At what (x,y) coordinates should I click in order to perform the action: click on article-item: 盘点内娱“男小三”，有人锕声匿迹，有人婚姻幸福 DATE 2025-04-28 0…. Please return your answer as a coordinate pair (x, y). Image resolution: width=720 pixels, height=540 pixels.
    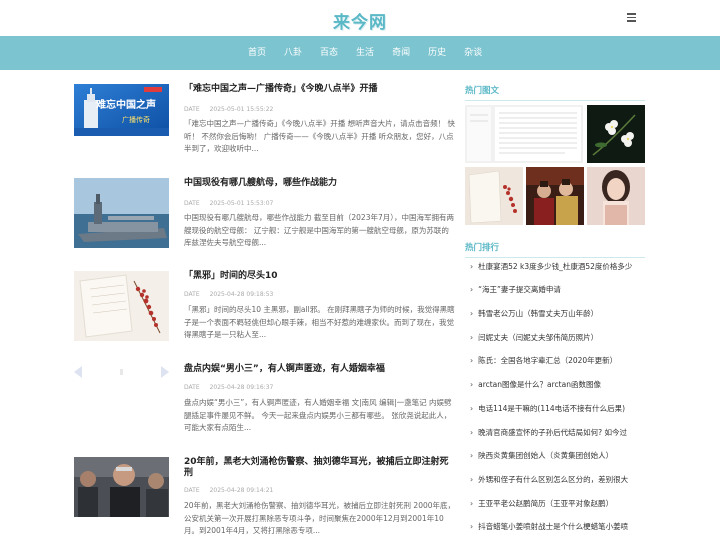
    Looking at the image, I should click on (265, 404).